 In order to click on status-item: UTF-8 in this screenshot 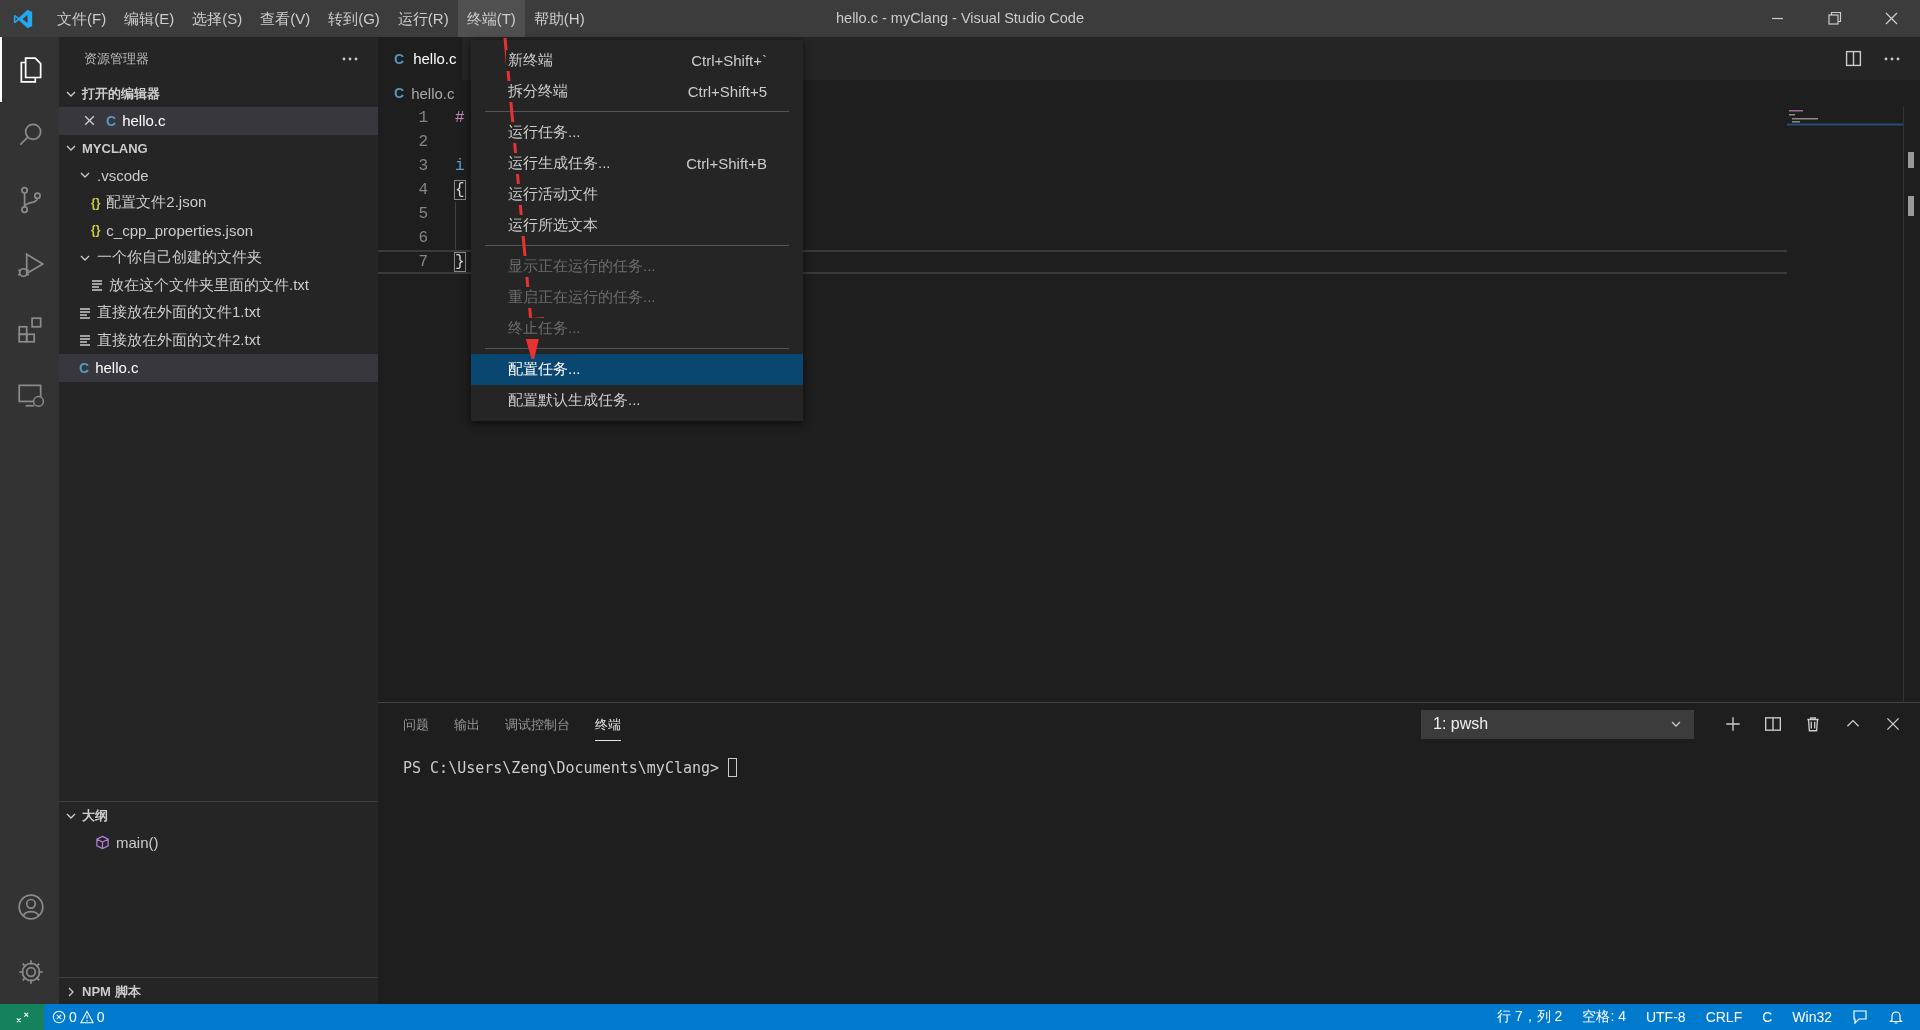, I will do `click(1665, 1017)`.